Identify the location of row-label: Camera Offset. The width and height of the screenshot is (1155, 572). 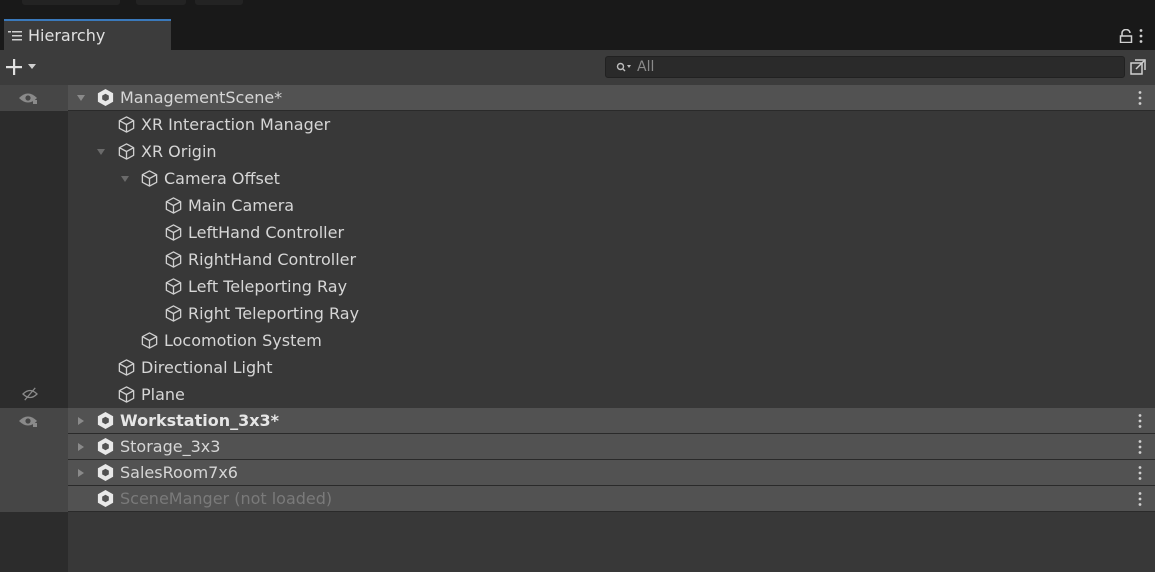
(222, 178).